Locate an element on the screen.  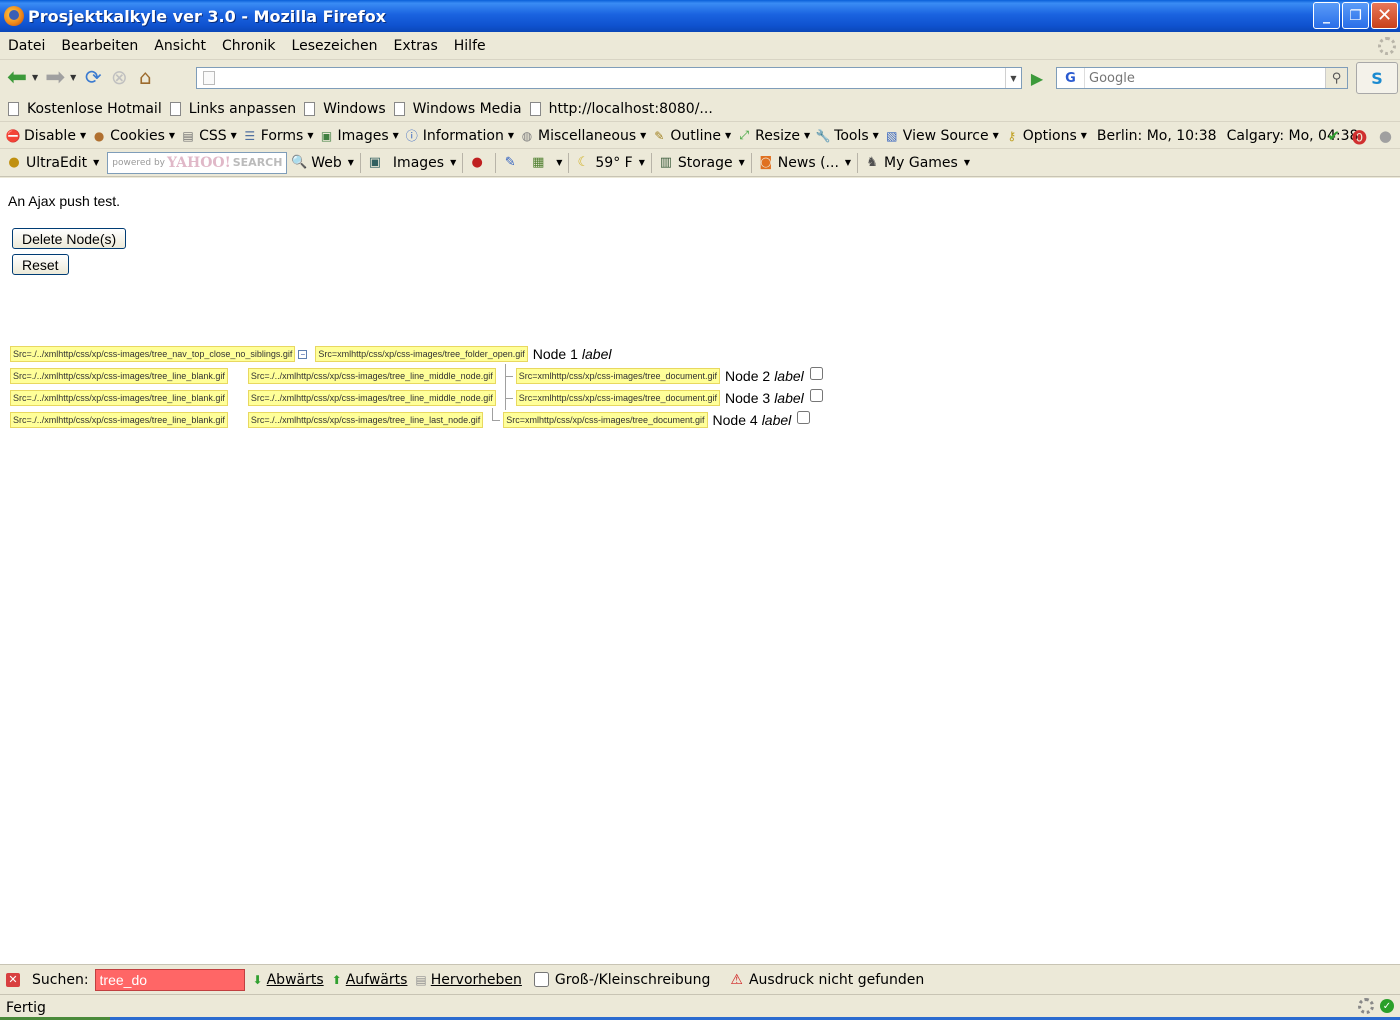
bookmark-links: Links anpassen is located at coordinates (233, 108).